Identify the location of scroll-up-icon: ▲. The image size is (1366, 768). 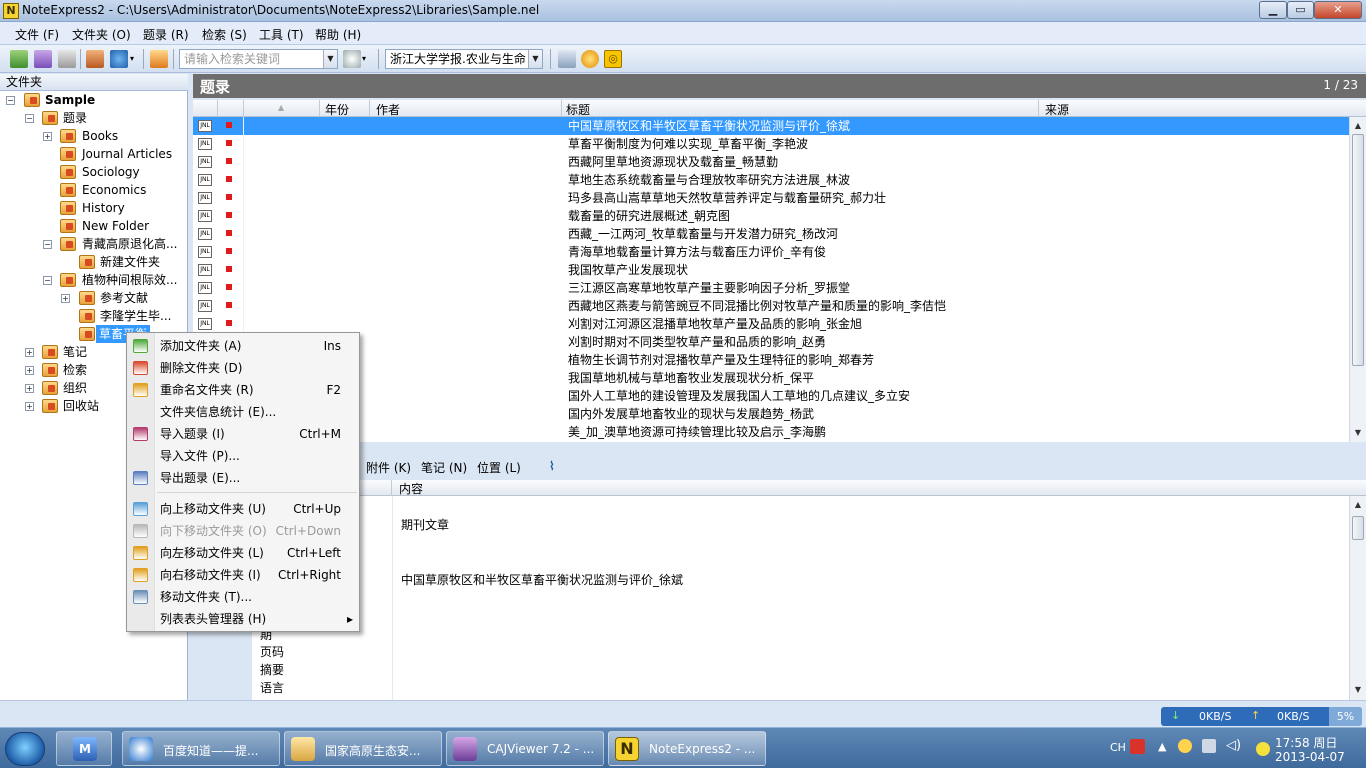
(1358, 505).